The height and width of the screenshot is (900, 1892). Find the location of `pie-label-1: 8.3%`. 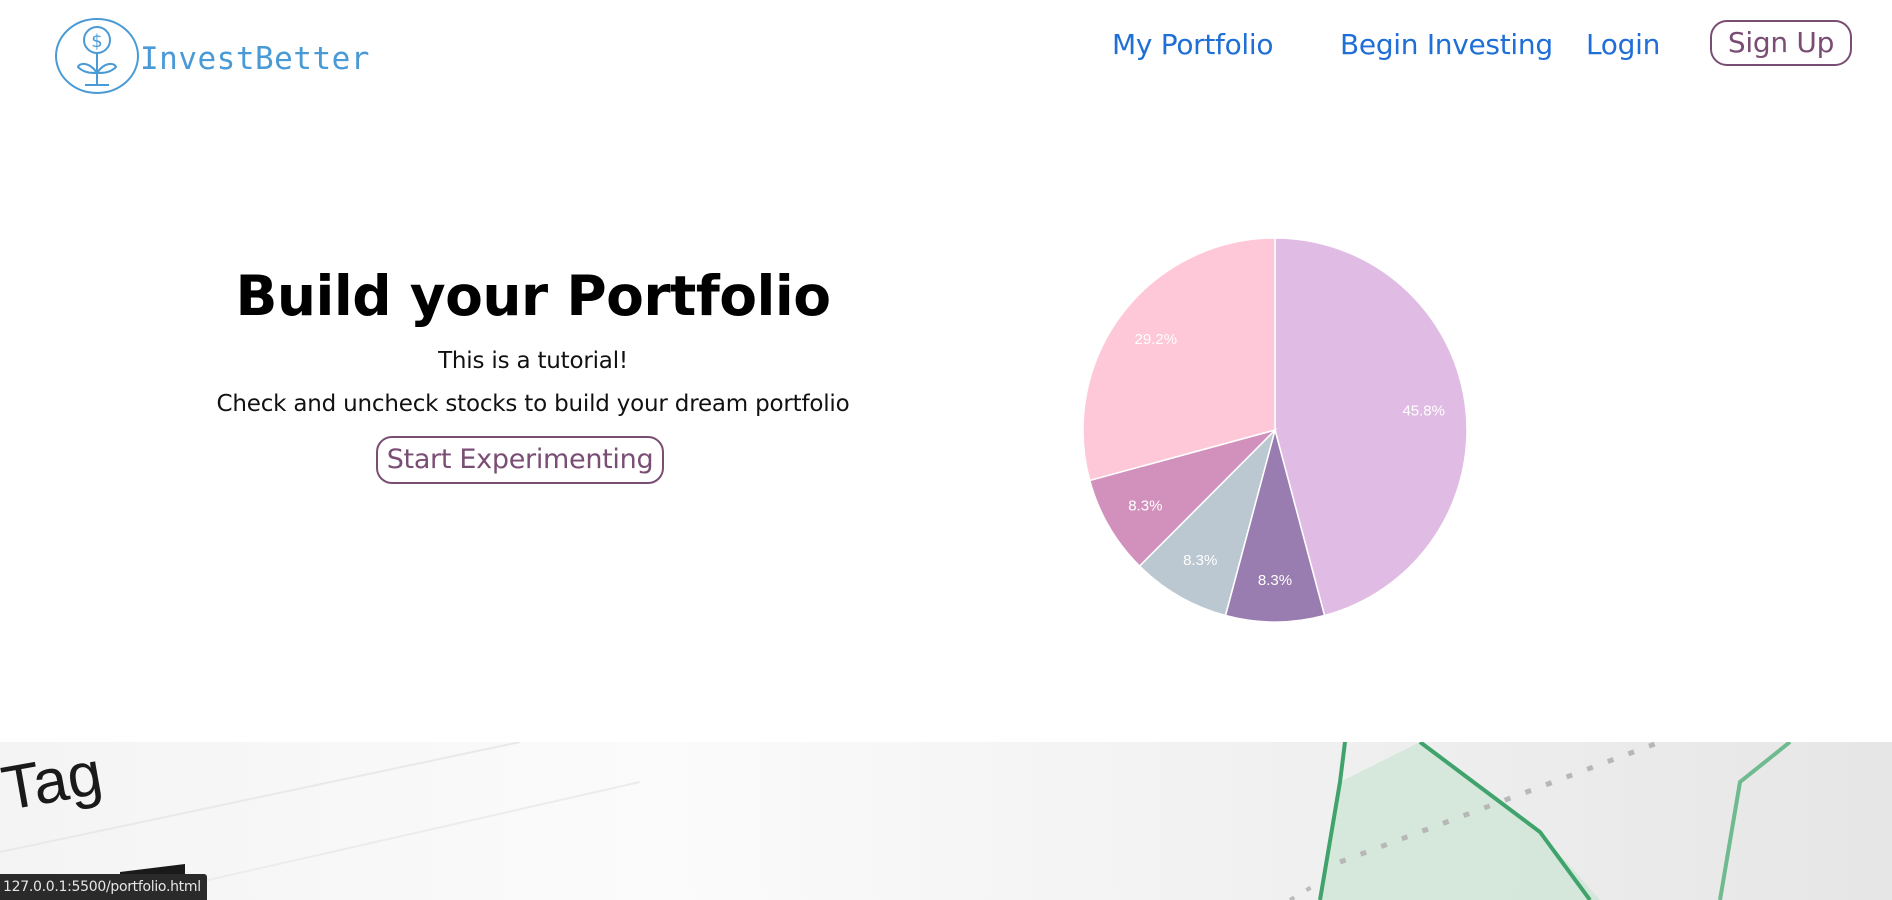

pie-label-1: 8.3% is located at coordinates (1275, 580).